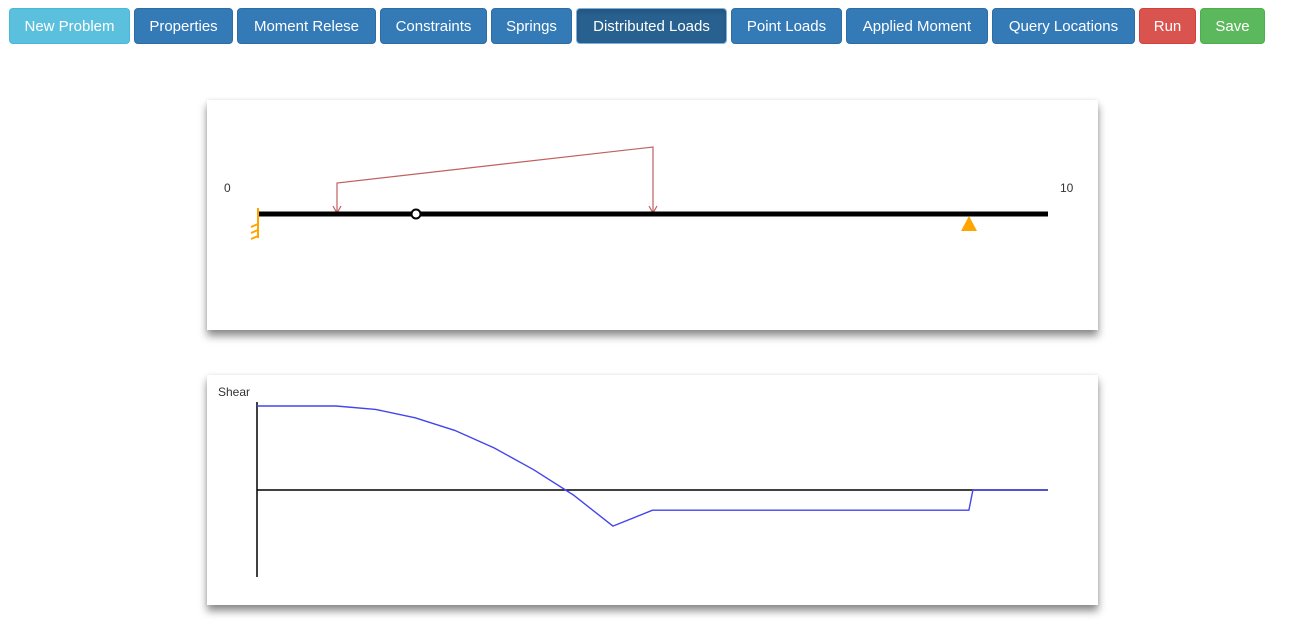 The height and width of the screenshot is (636, 1308). I want to click on distributed-load, so click(495, 180).